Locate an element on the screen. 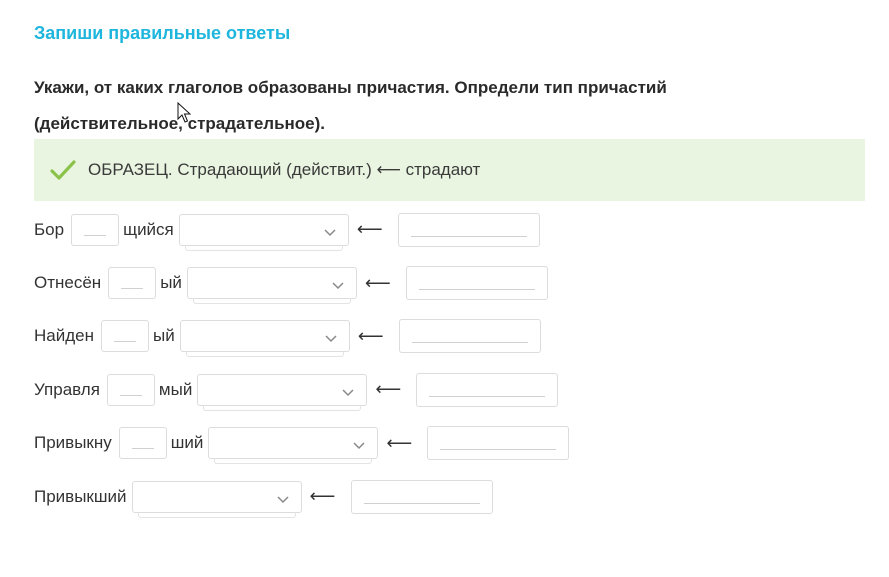  word-full: Привыкший is located at coordinates (80, 496).